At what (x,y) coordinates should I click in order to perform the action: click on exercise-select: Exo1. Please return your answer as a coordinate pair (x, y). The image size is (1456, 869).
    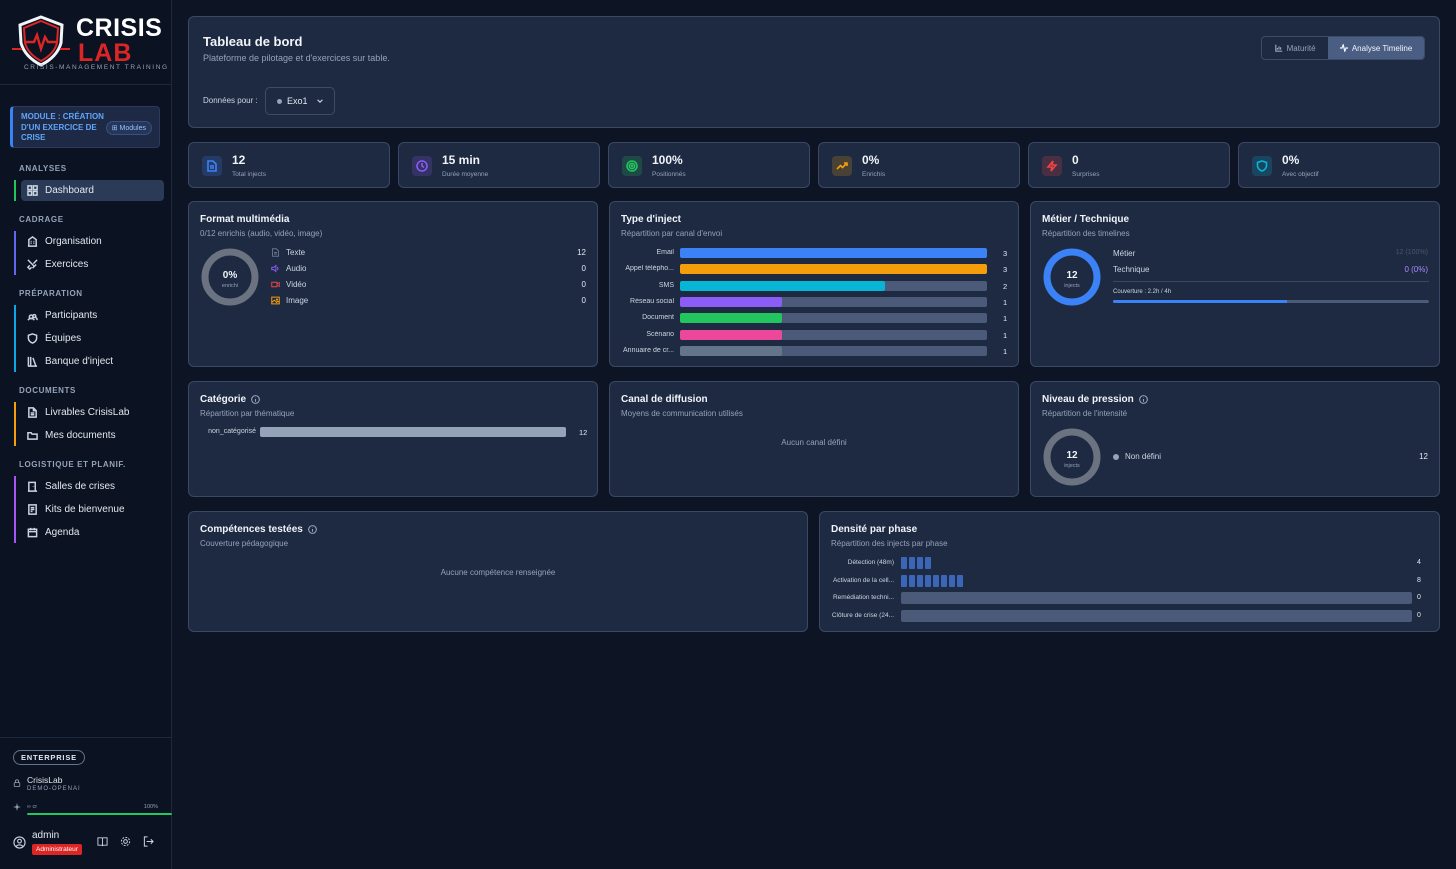
    Looking at the image, I should click on (300, 101).